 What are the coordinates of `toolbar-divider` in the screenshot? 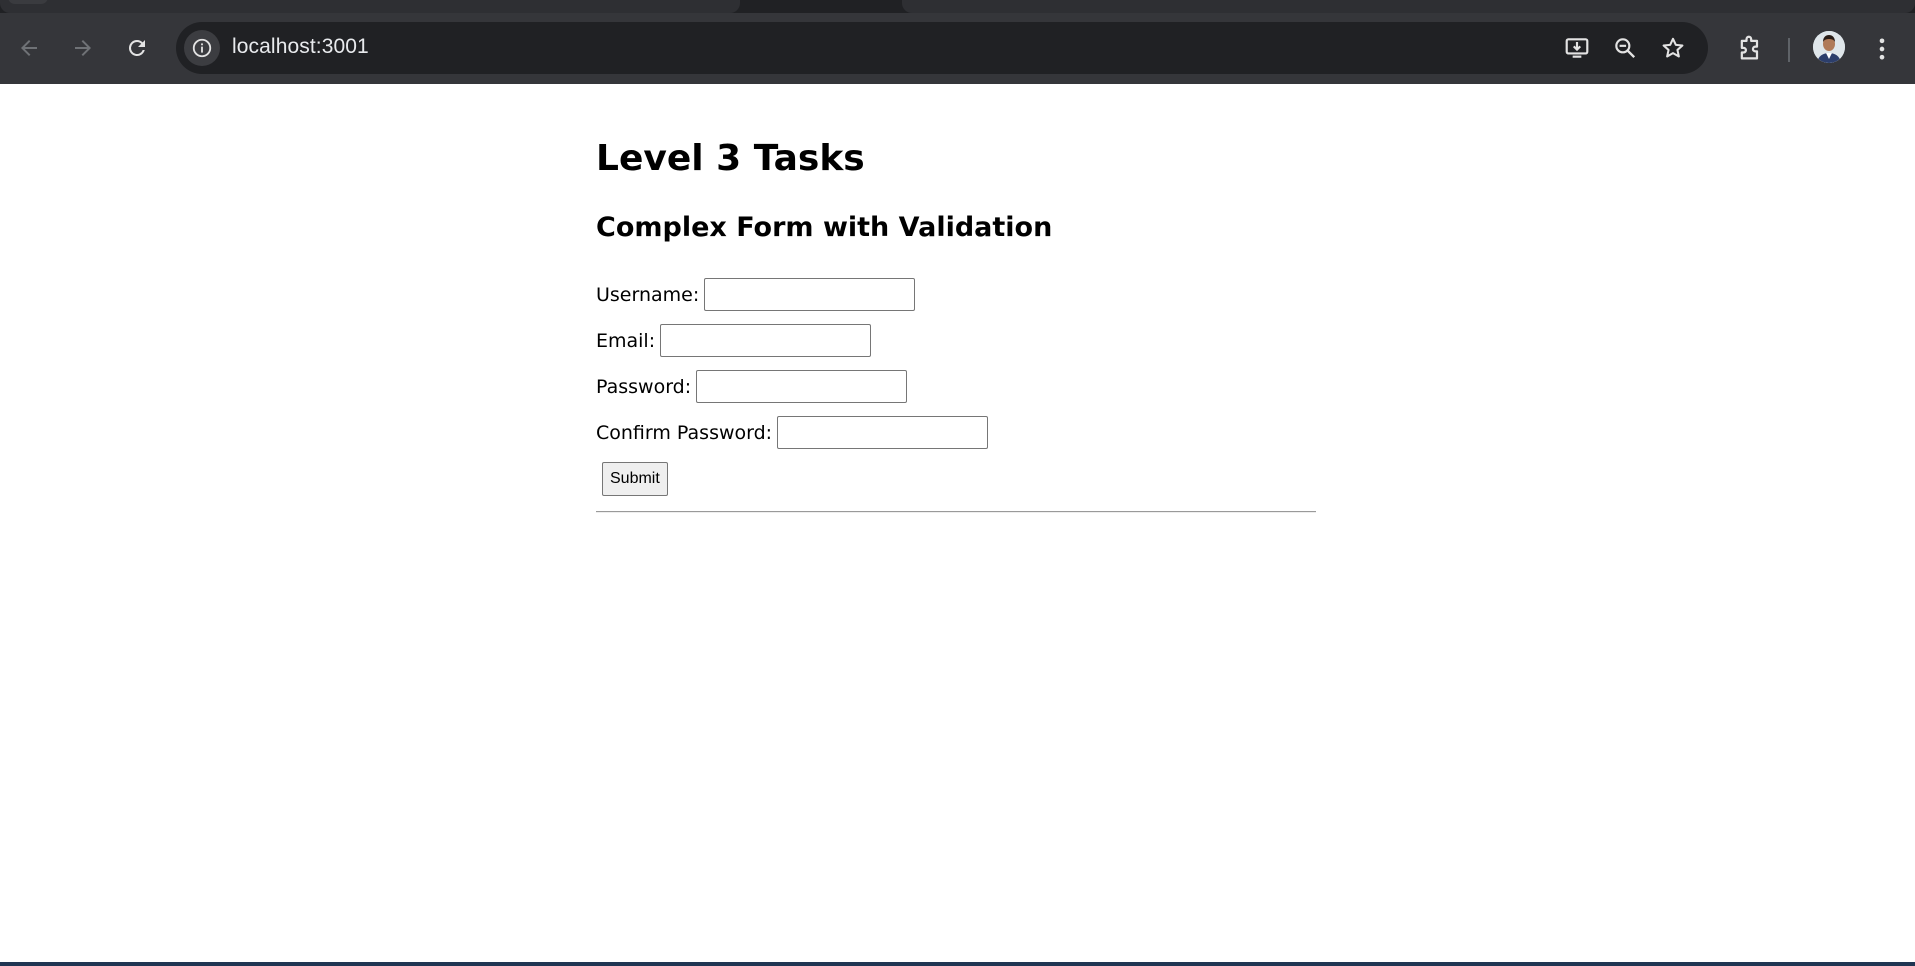 It's located at (1789, 50).